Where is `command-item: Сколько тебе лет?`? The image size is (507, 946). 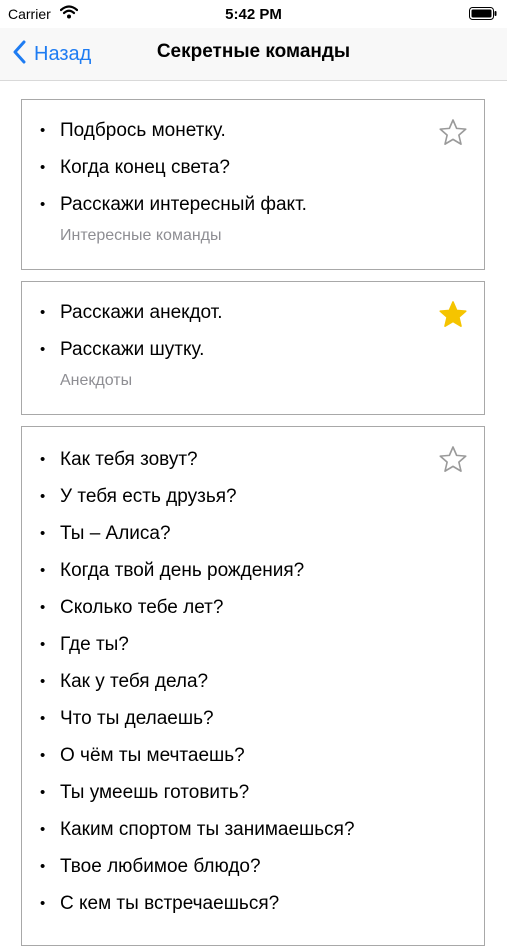 command-item: Сколько тебе лет? is located at coordinates (253, 607).